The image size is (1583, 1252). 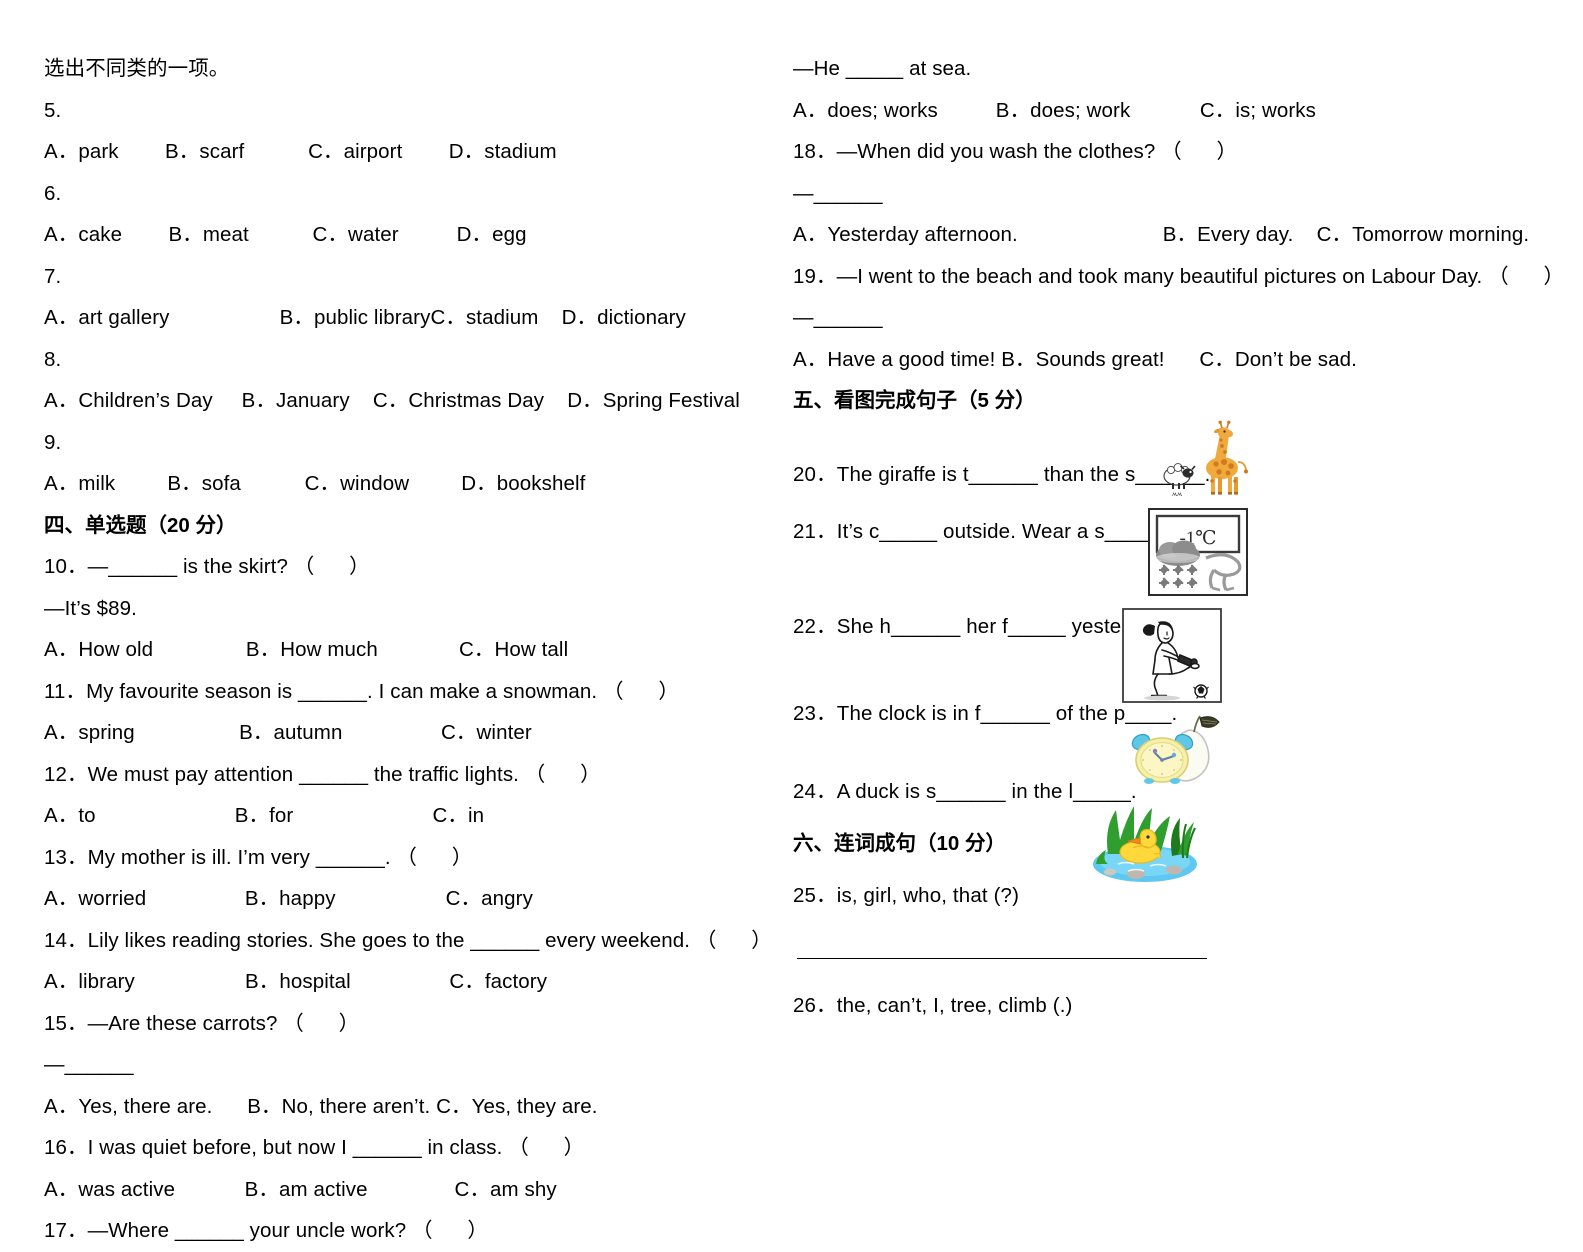 I want to click on question-19-reply: —______, so click(x=838, y=317).